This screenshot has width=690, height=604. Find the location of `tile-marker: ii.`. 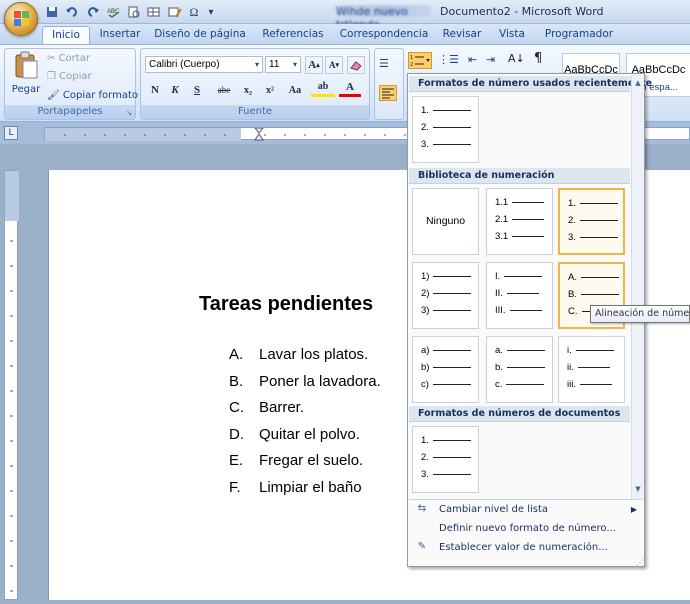

tile-marker: ii. is located at coordinates (570, 367).